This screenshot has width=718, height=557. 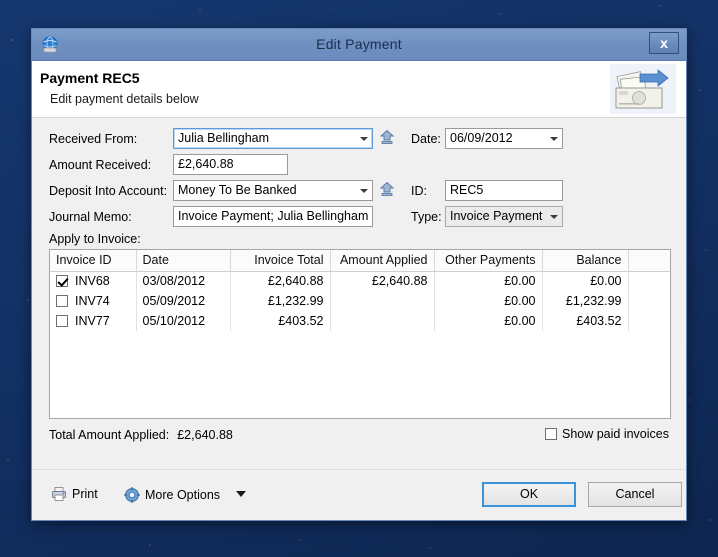 I want to click on received-from-jump-icon, so click(x=387, y=137).